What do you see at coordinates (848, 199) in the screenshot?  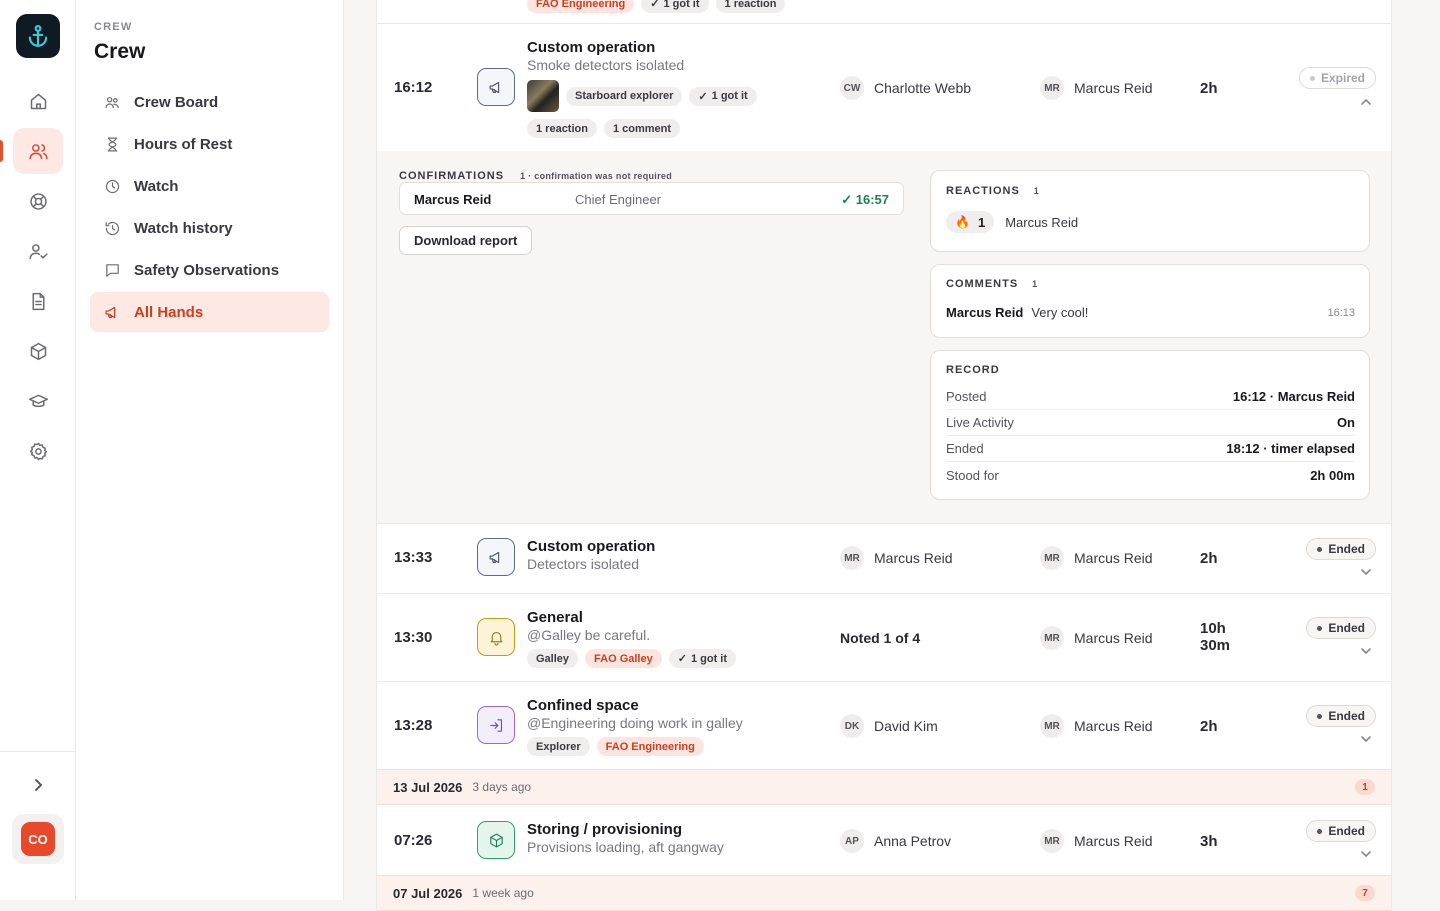 I see `check-icon: ✓` at bounding box center [848, 199].